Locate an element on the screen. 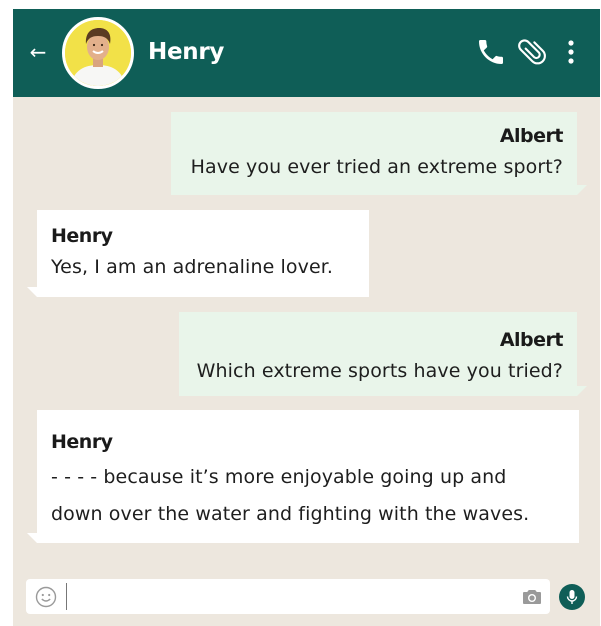  contact-name: Henry is located at coordinates (186, 52).